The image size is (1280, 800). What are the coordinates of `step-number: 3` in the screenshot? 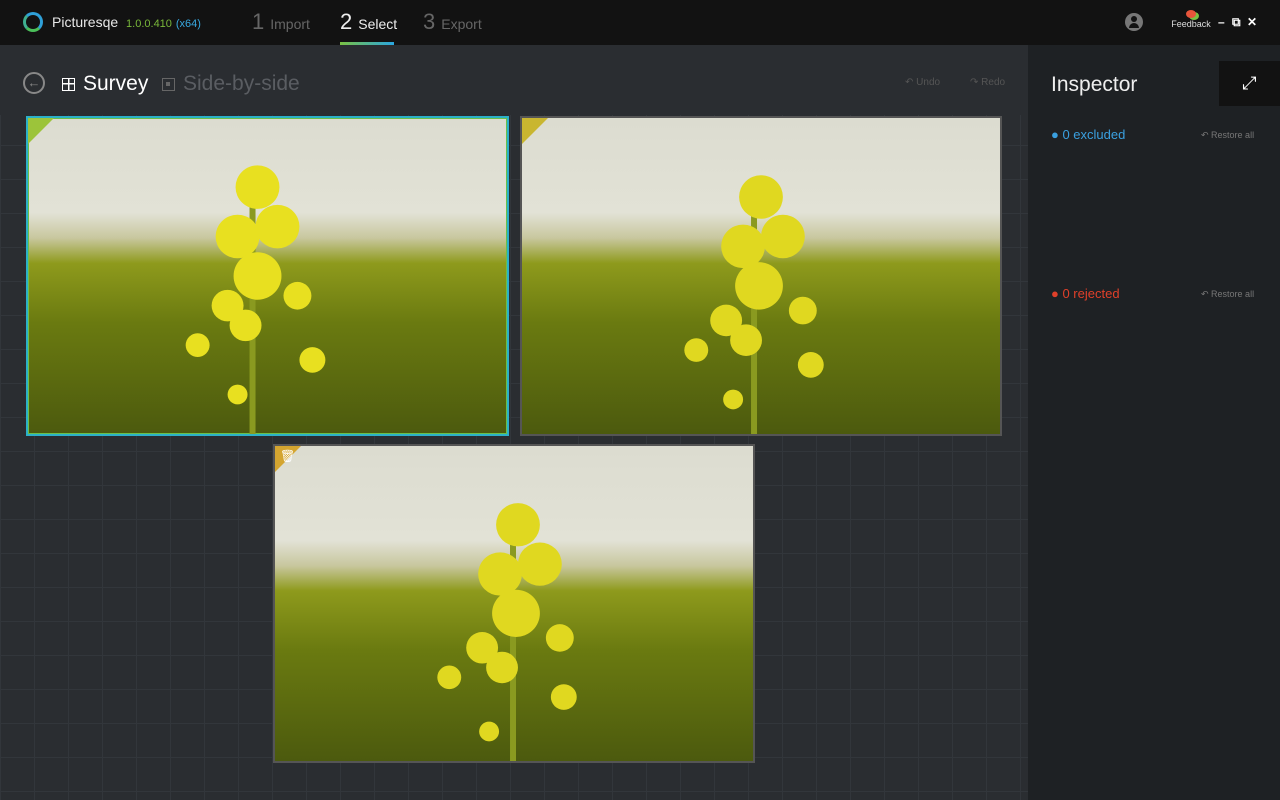 It's located at (429, 21).